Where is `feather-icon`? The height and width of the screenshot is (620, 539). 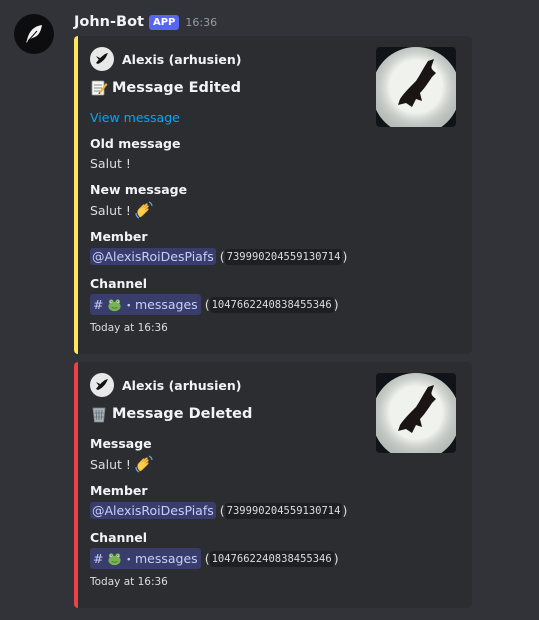 feather-icon is located at coordinates (34, 34).